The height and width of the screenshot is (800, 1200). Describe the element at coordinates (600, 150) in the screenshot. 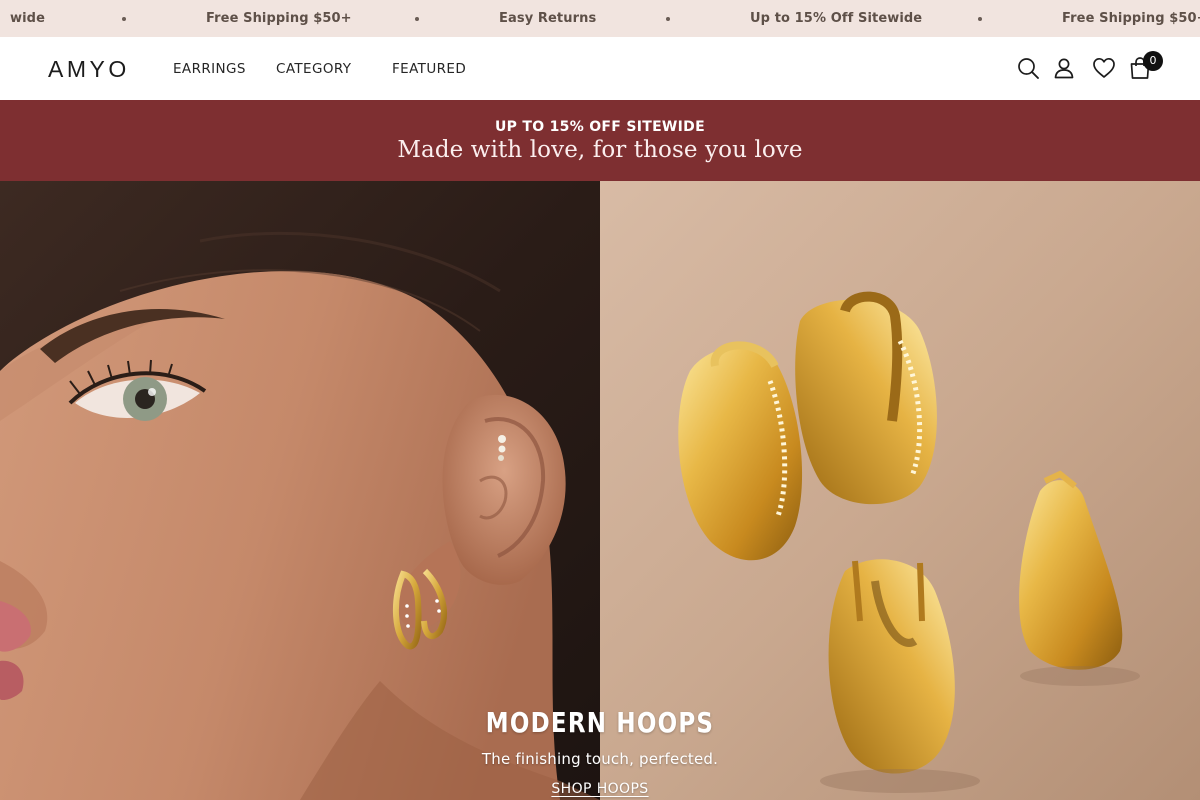

I see `promo-headline: Made with love, for those you love` at that location.